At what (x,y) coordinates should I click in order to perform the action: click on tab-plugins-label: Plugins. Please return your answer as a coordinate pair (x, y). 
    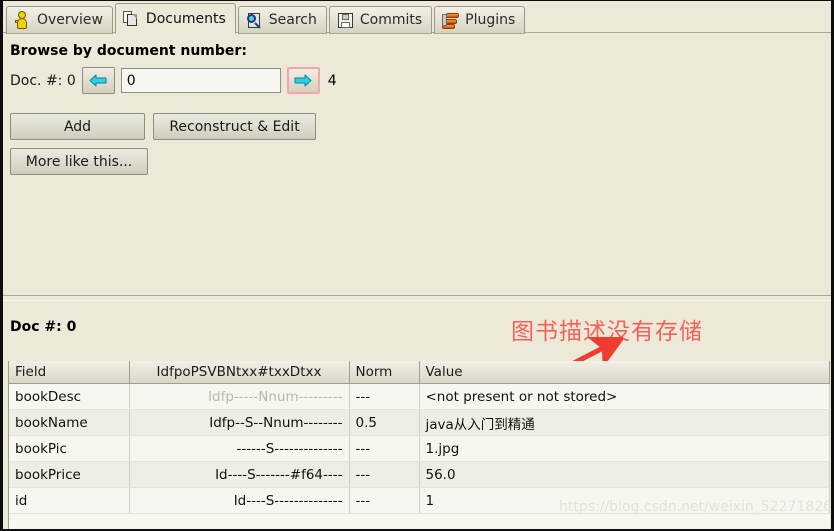
    Looking at the image, I should click on (490, 20).